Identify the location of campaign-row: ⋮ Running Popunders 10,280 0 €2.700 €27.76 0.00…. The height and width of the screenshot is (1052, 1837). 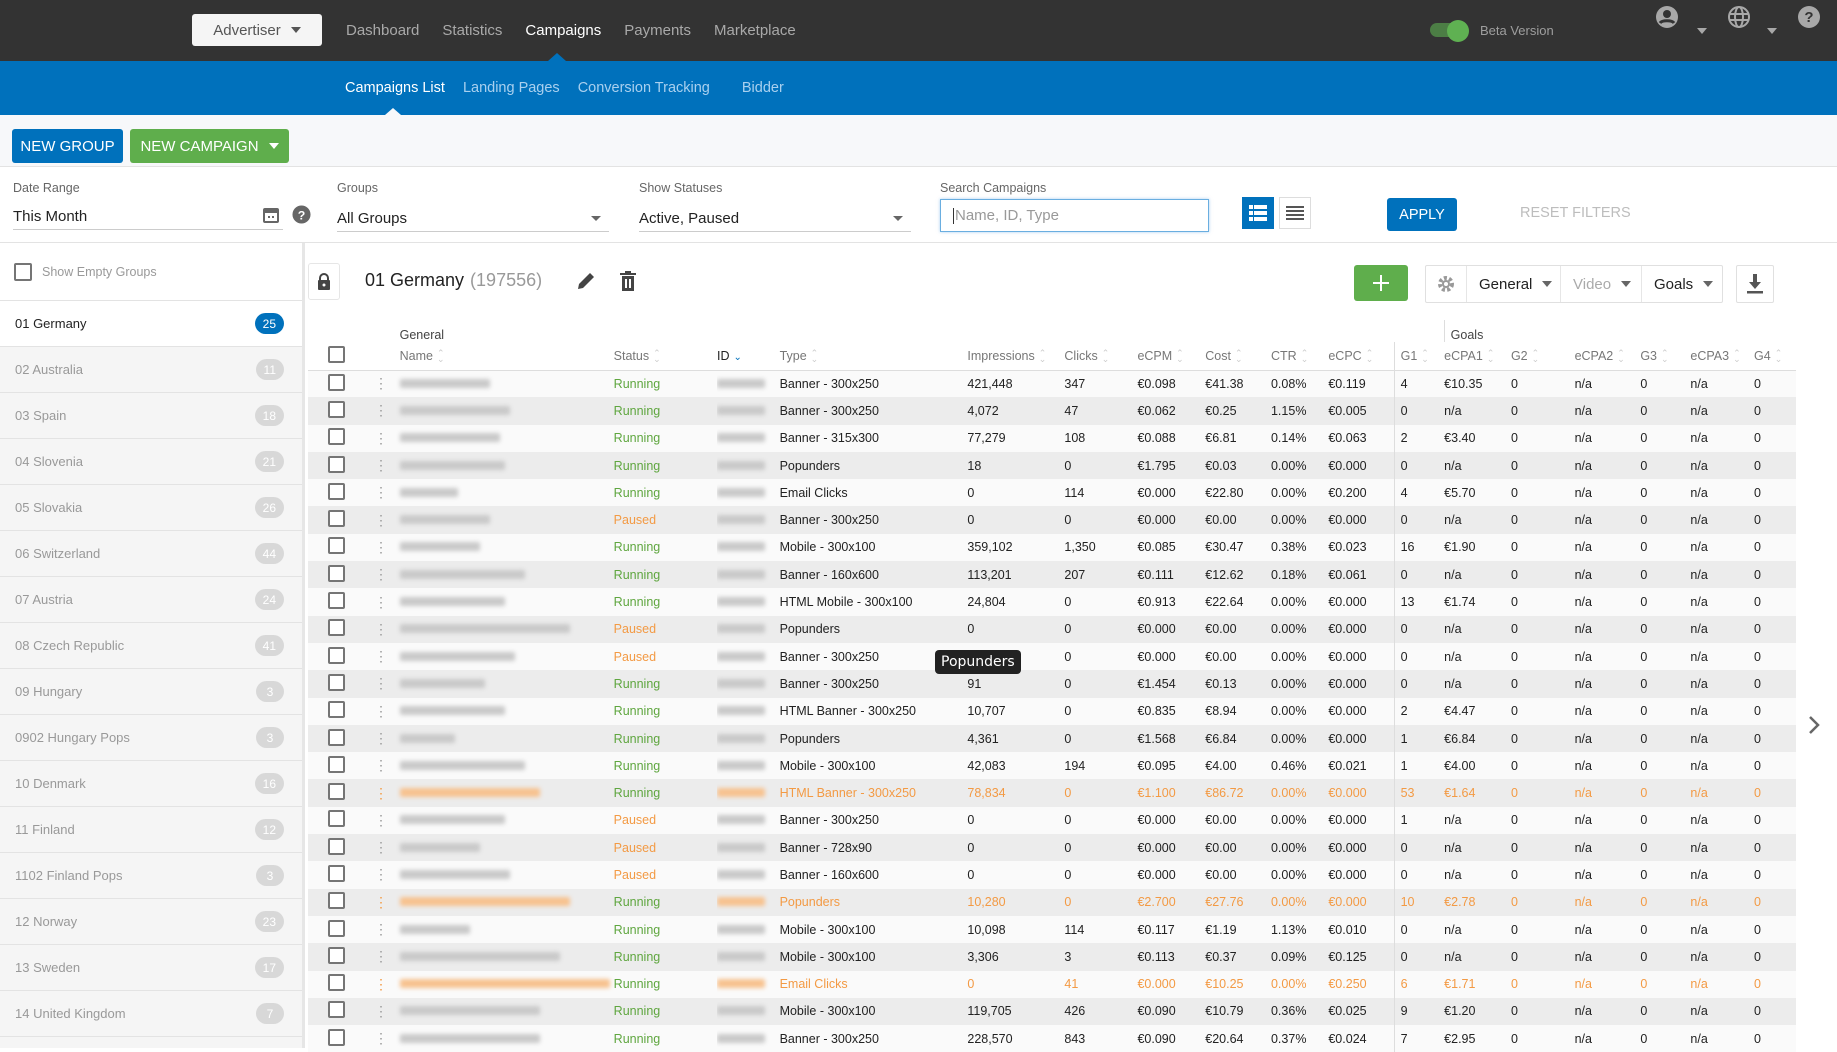
(1052, 902).